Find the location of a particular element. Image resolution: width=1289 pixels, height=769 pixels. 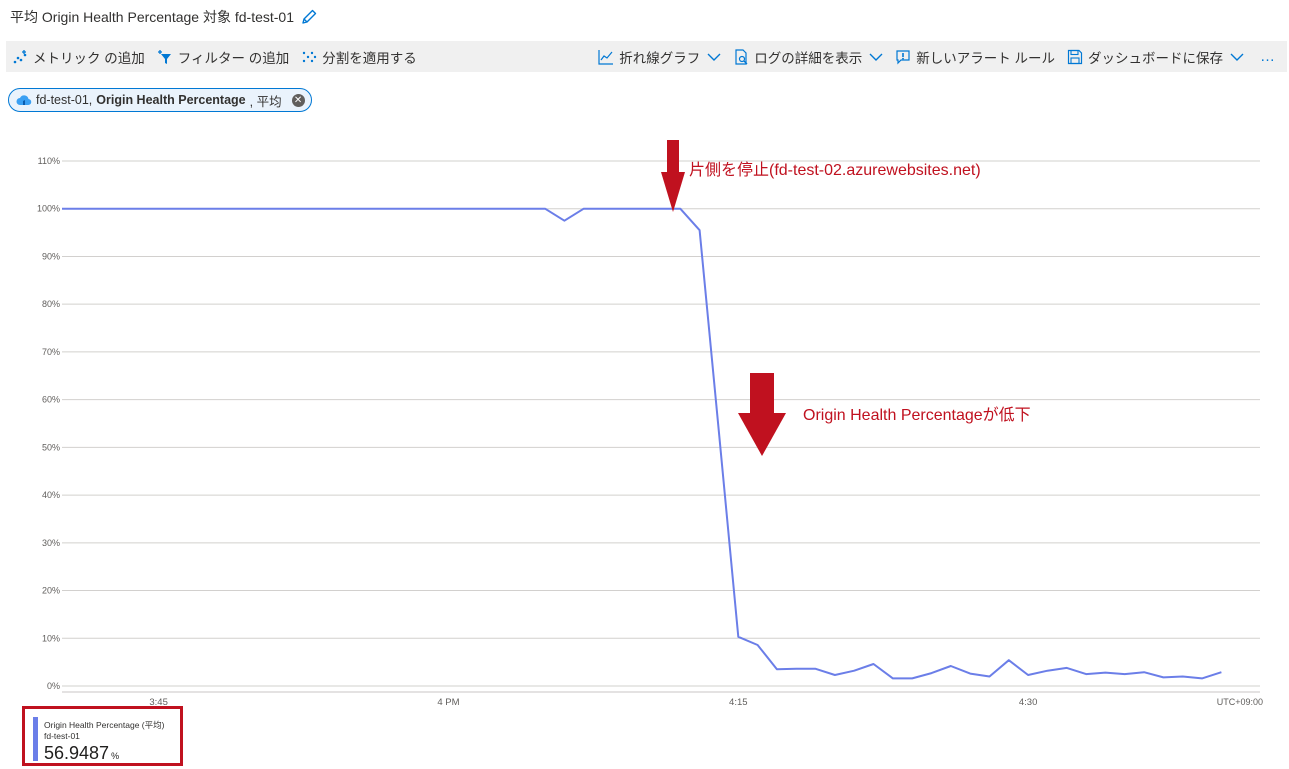

save-to-dashboard-label: ダッシュボードに保存 is located at coordinates (1155, 58).